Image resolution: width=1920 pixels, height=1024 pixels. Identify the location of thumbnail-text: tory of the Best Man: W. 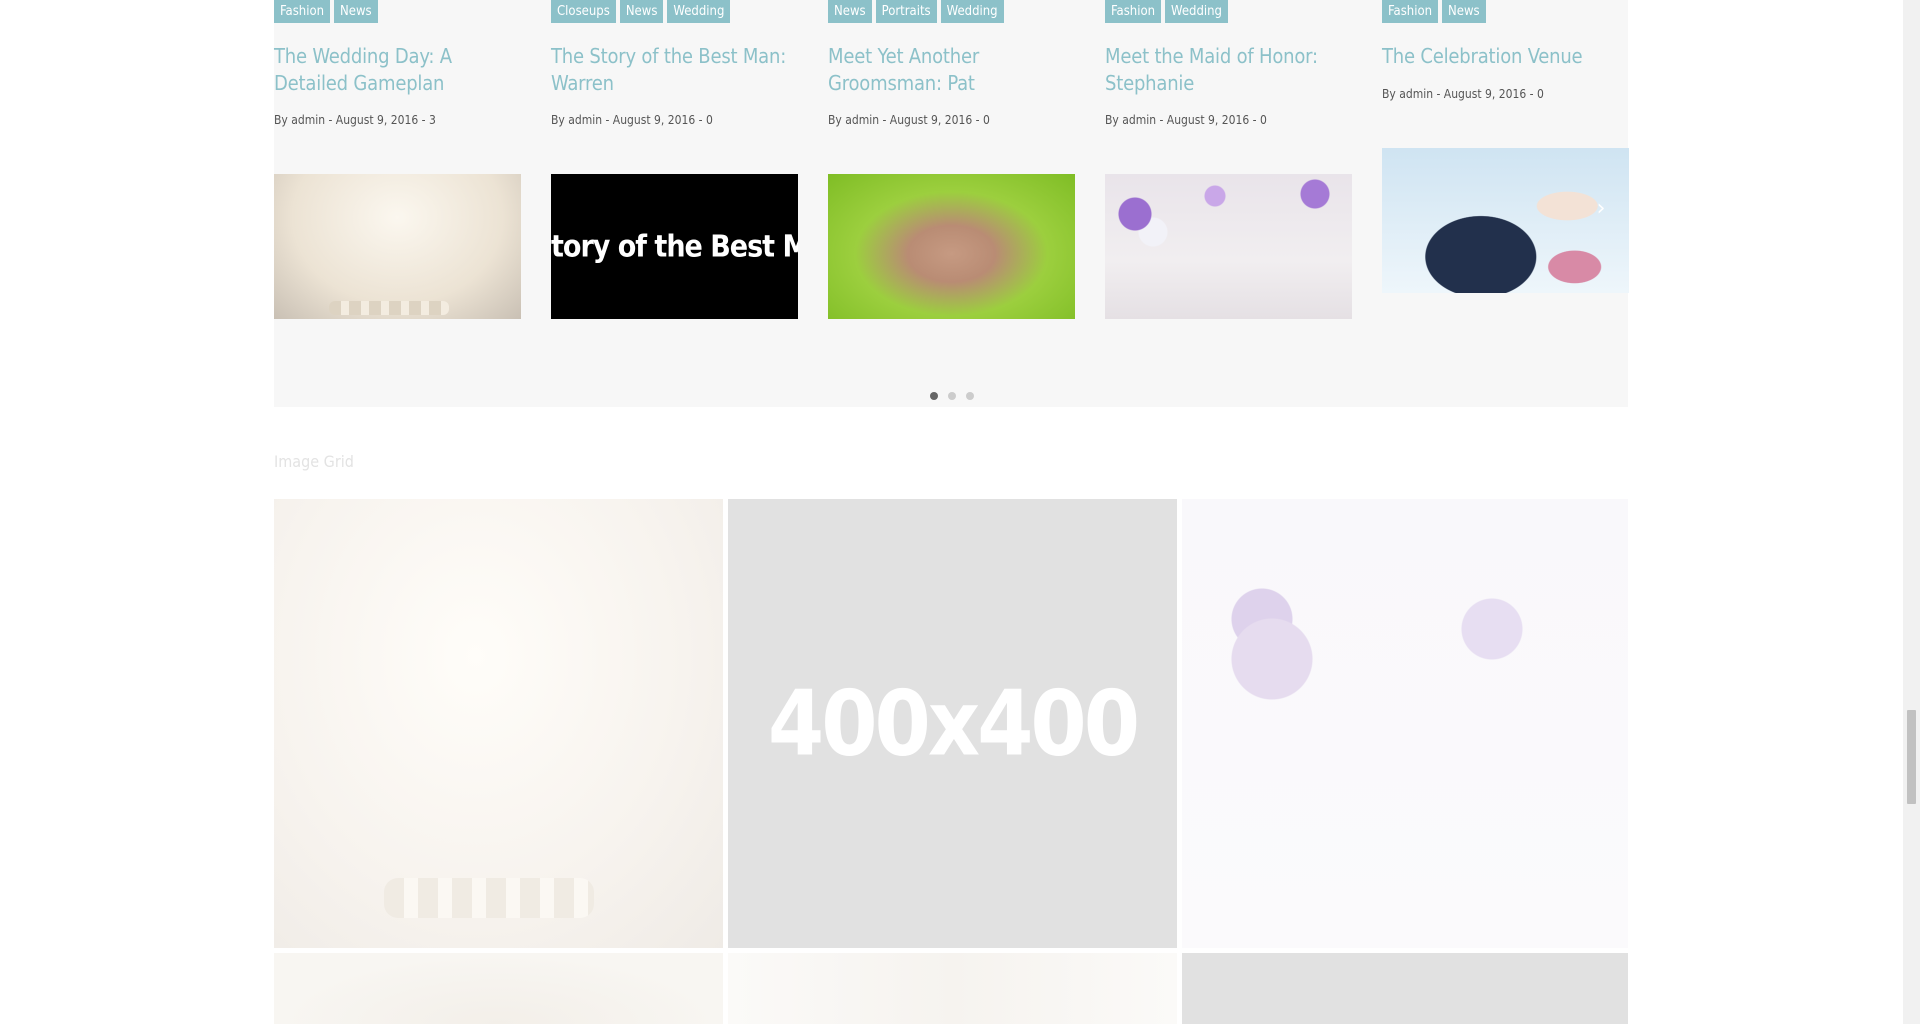
(674, 246).